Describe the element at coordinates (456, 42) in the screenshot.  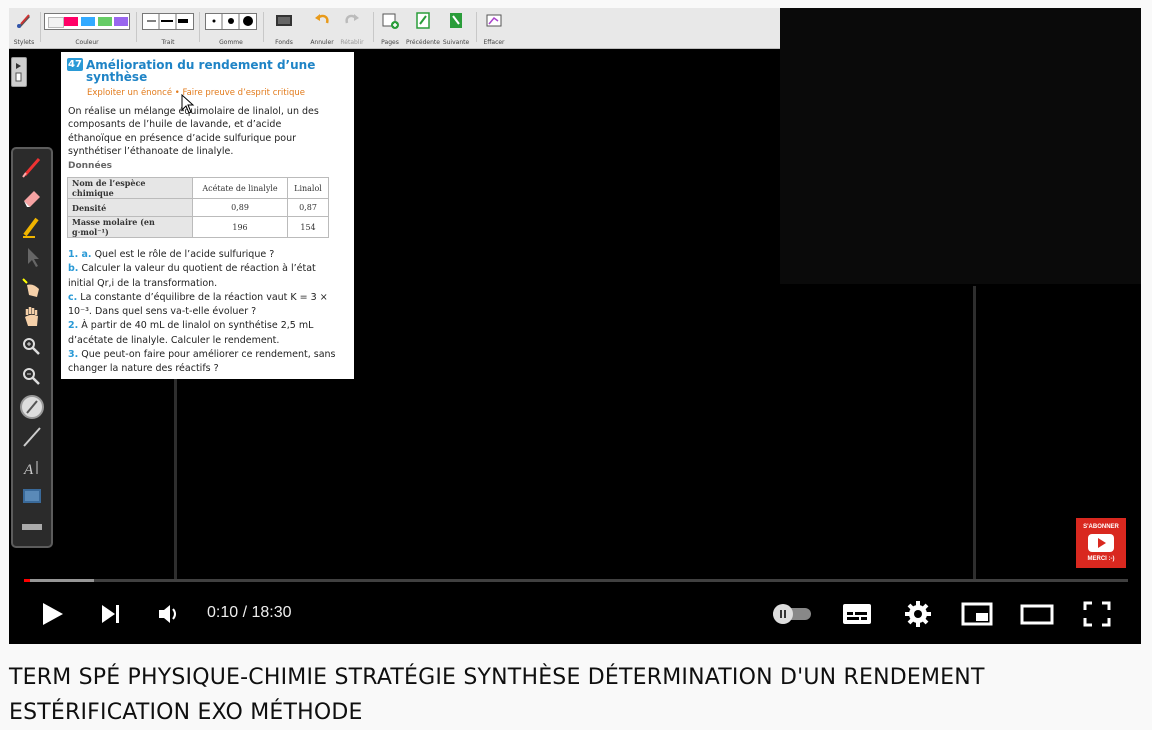
I see `suivante-label: Suivante` at that location.